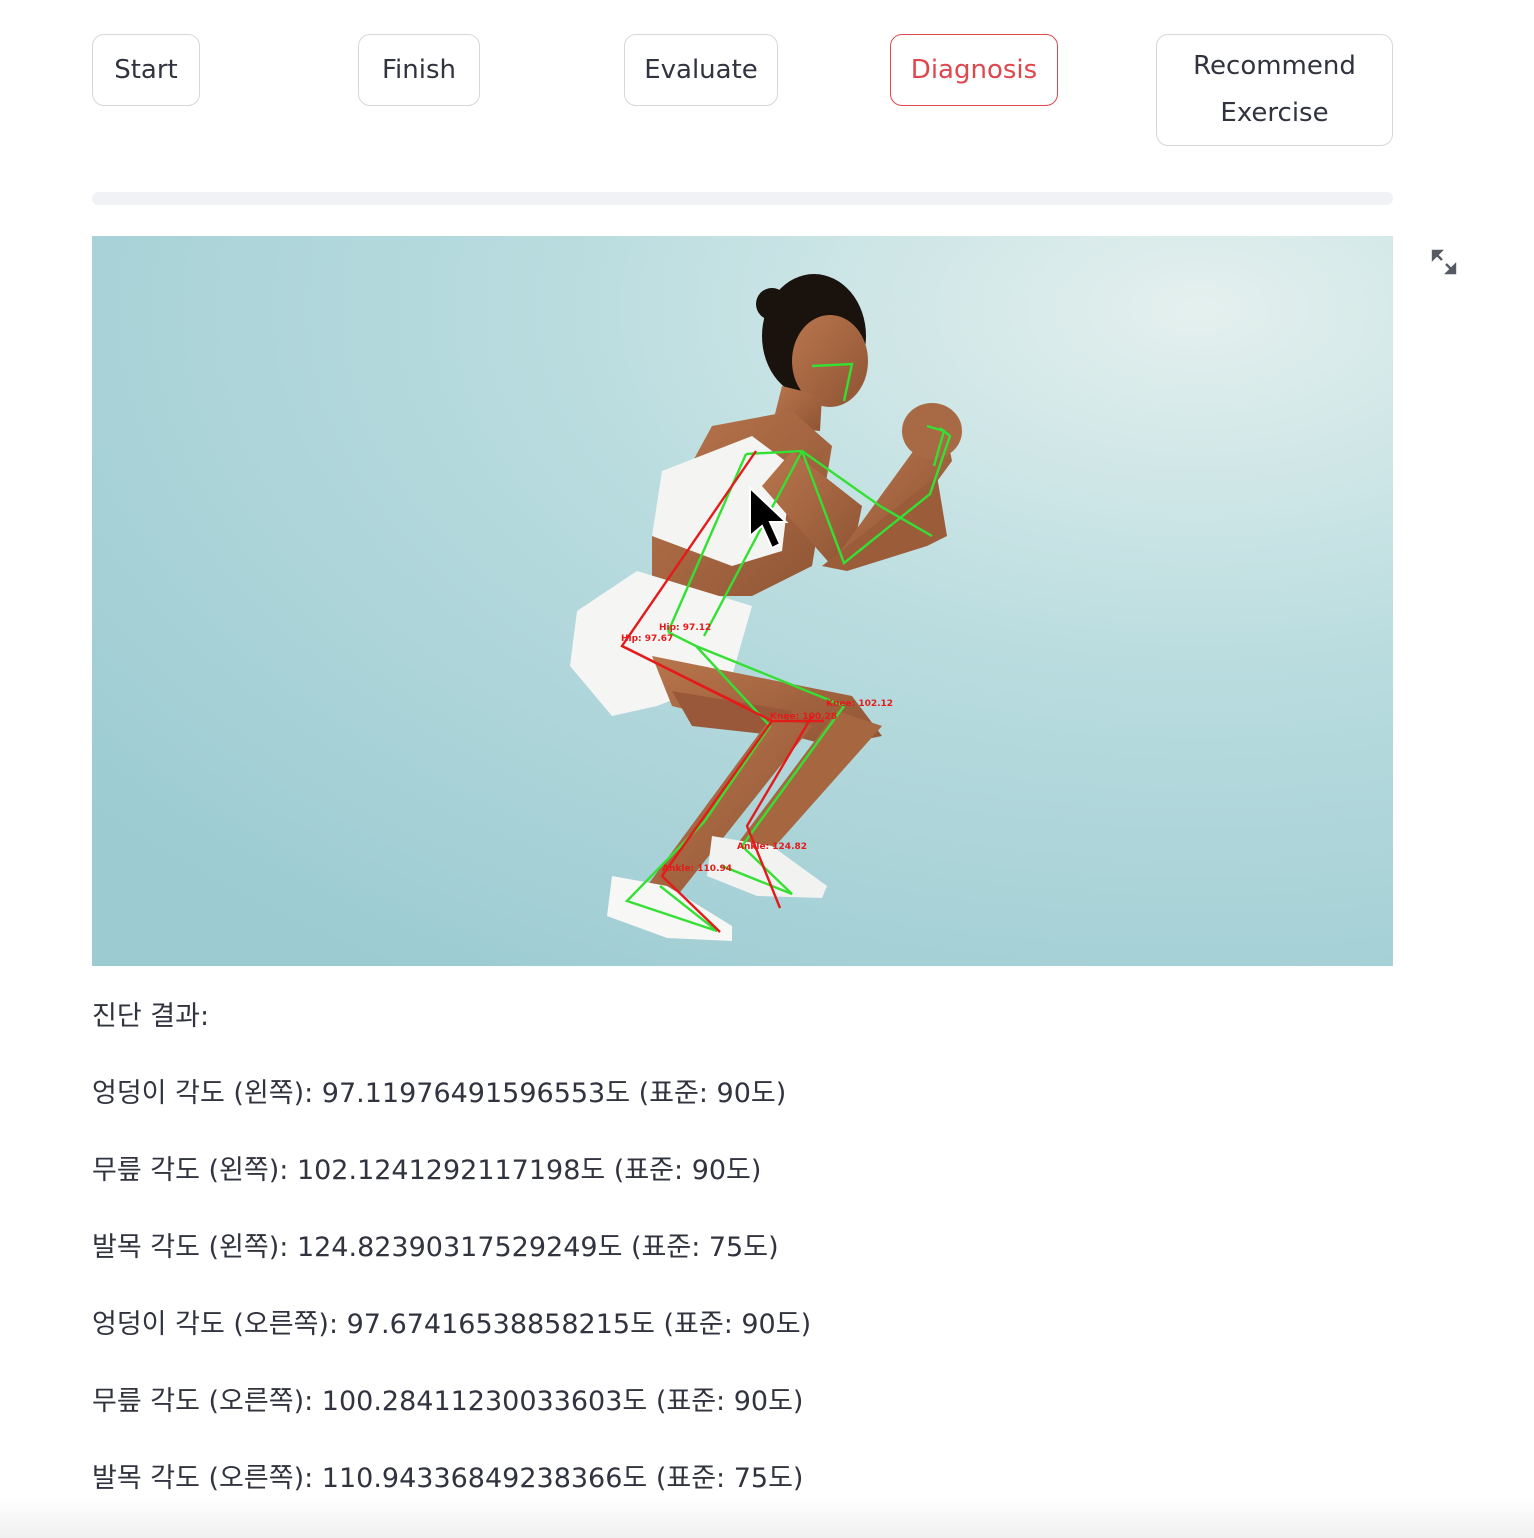 Image resolution: width=1534 pixels, height=1538 pixels. Describe the element at coordinates (151, 1016) in the screenshot. I see `diagnosis-heading: 진단 결과:` at that location.